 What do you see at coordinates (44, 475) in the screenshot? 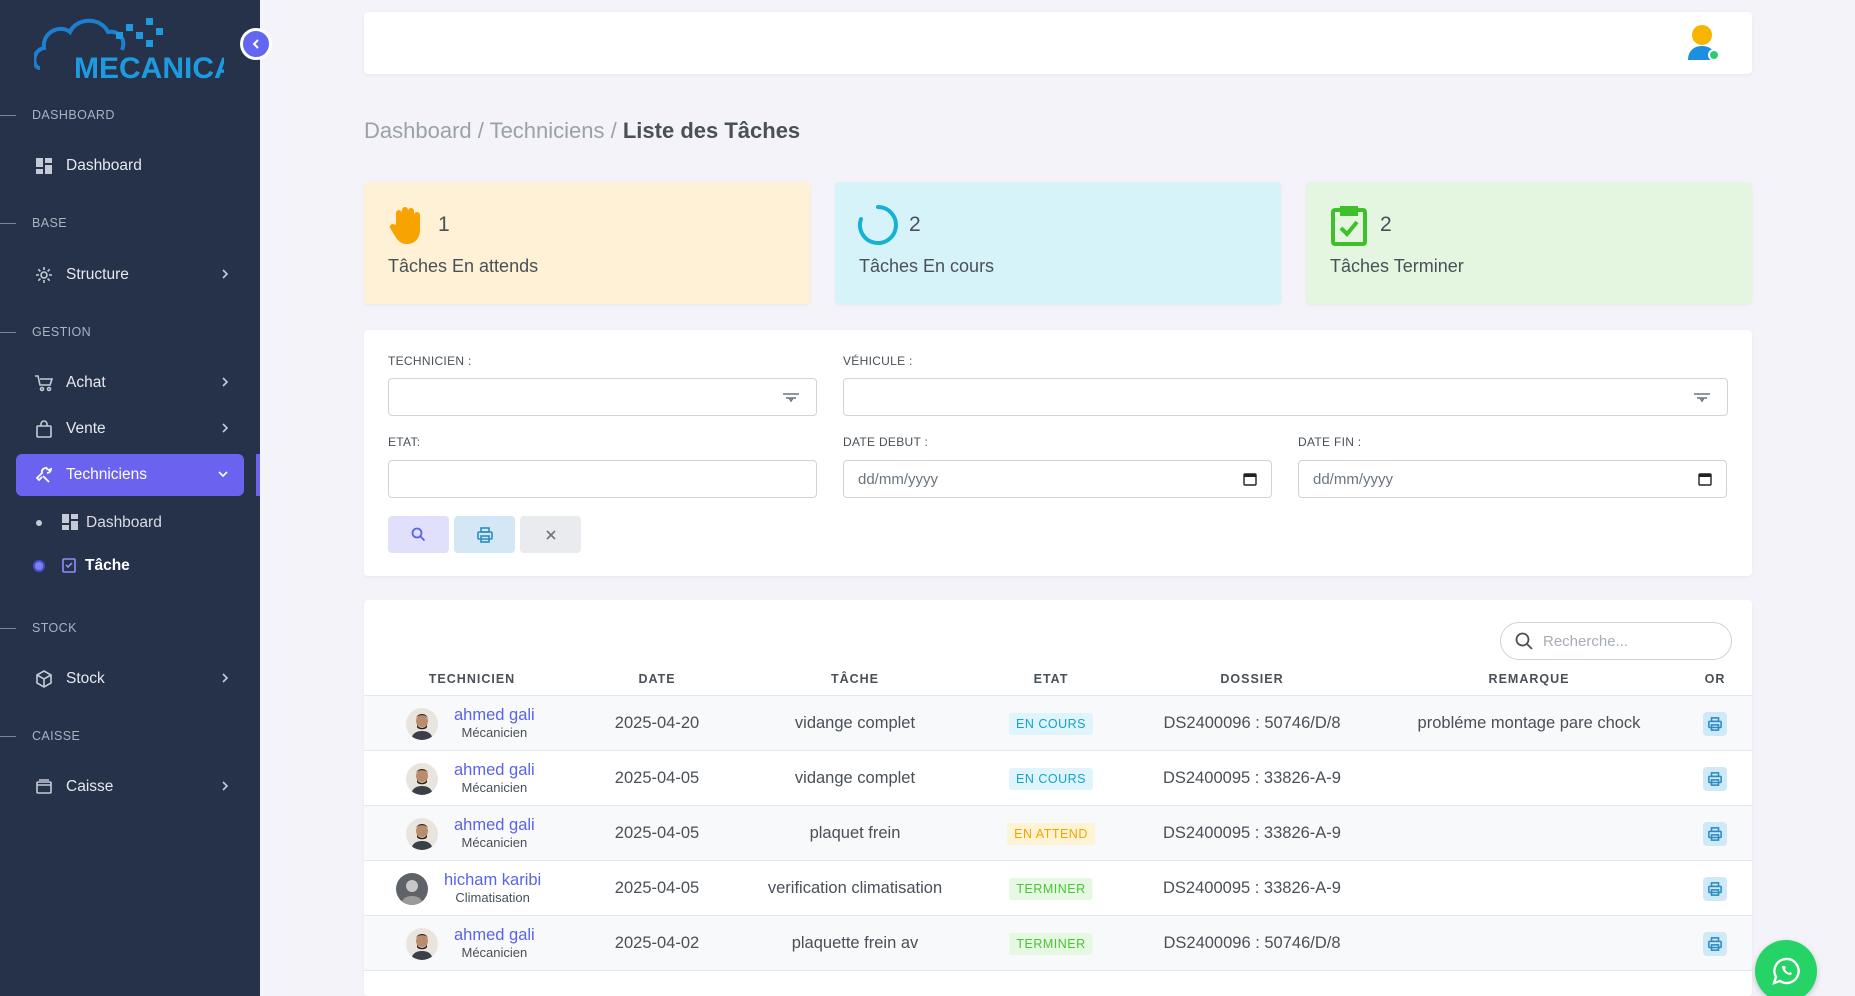
I see `wrench-icon` at bounding box center [44, 475].